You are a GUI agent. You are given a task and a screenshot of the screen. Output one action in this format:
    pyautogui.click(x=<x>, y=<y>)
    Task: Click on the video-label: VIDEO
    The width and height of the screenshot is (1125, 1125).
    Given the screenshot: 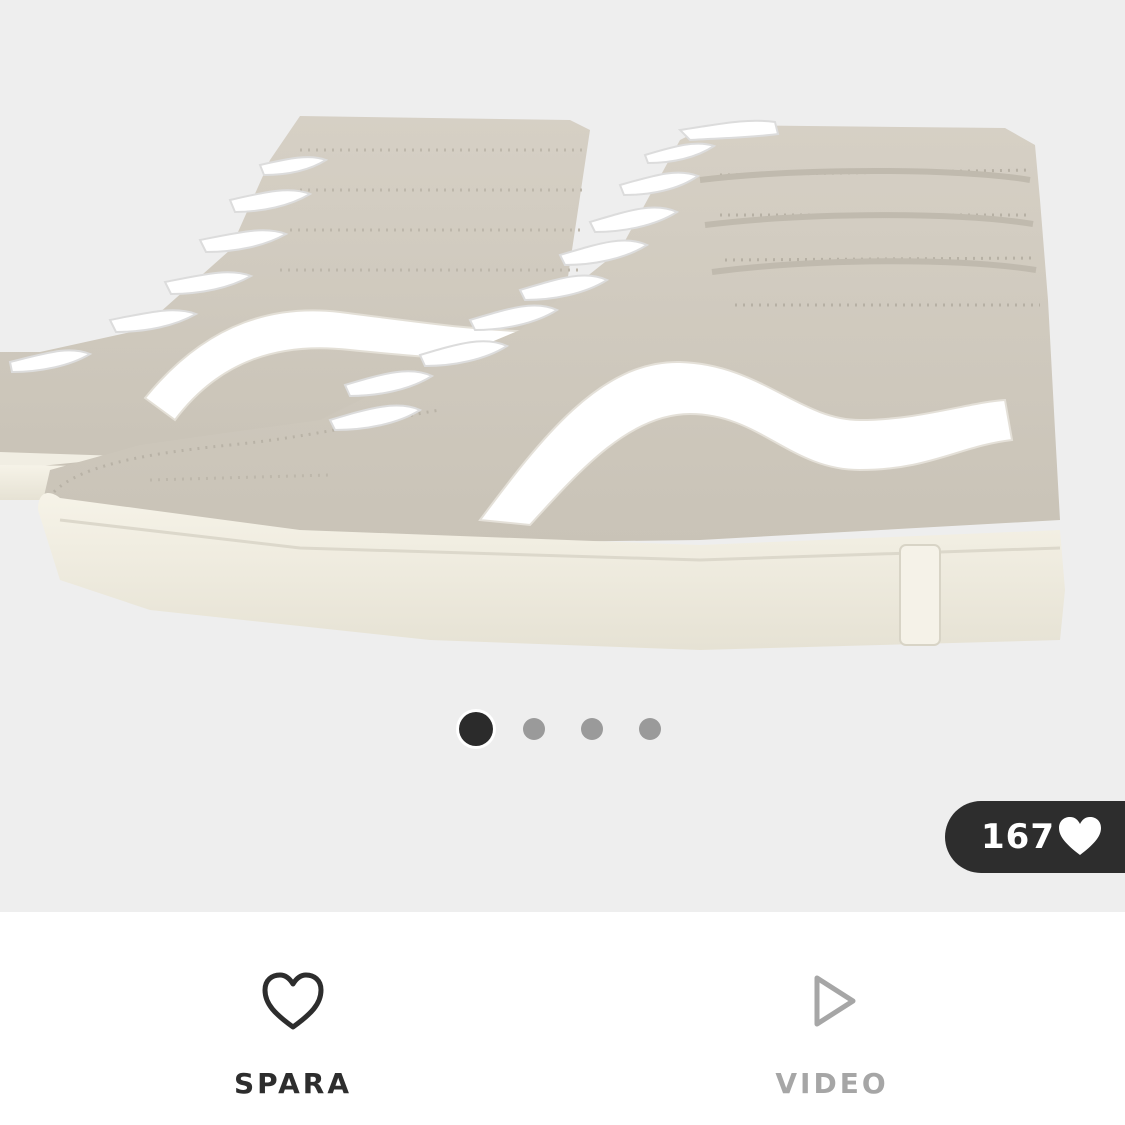 What is the action you would take?
    pyautogui.click(x=832, y=1083)
    